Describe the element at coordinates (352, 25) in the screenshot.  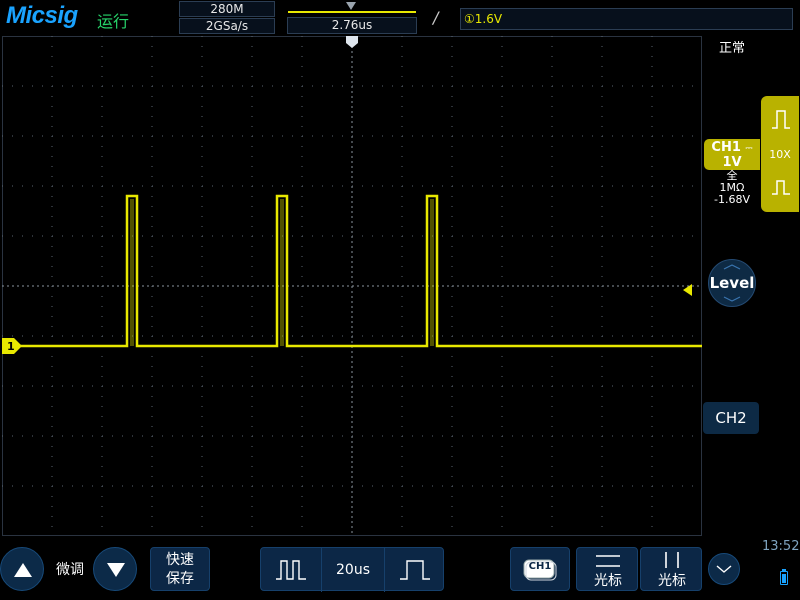
I see `horizontal-position: 2.76us` at that location.